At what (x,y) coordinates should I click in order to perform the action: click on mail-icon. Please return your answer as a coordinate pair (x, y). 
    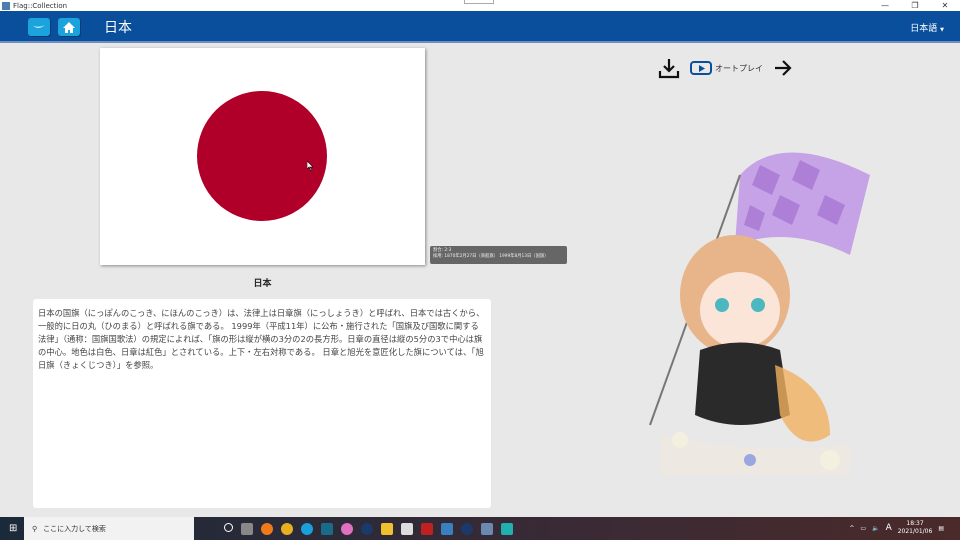
    Looking at the image, I should click on (447, 528).